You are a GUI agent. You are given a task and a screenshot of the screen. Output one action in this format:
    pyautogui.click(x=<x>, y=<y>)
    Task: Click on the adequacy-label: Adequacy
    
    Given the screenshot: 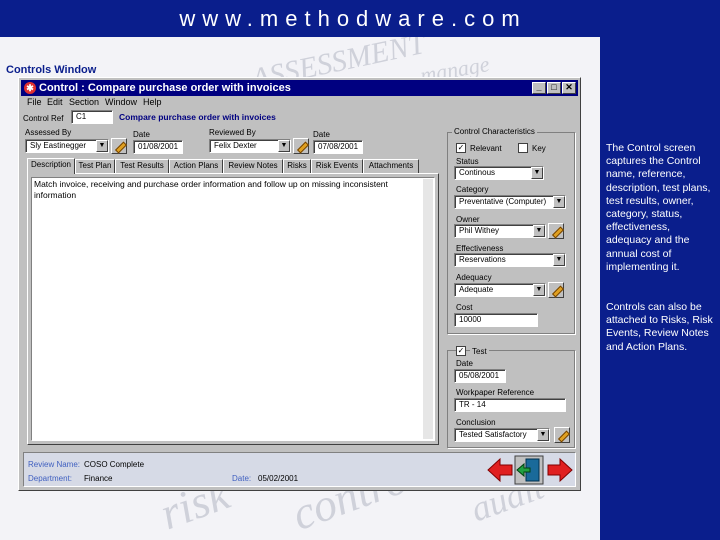 What is the action you would take?
    pyautogui.click(x=474, y=277)
    